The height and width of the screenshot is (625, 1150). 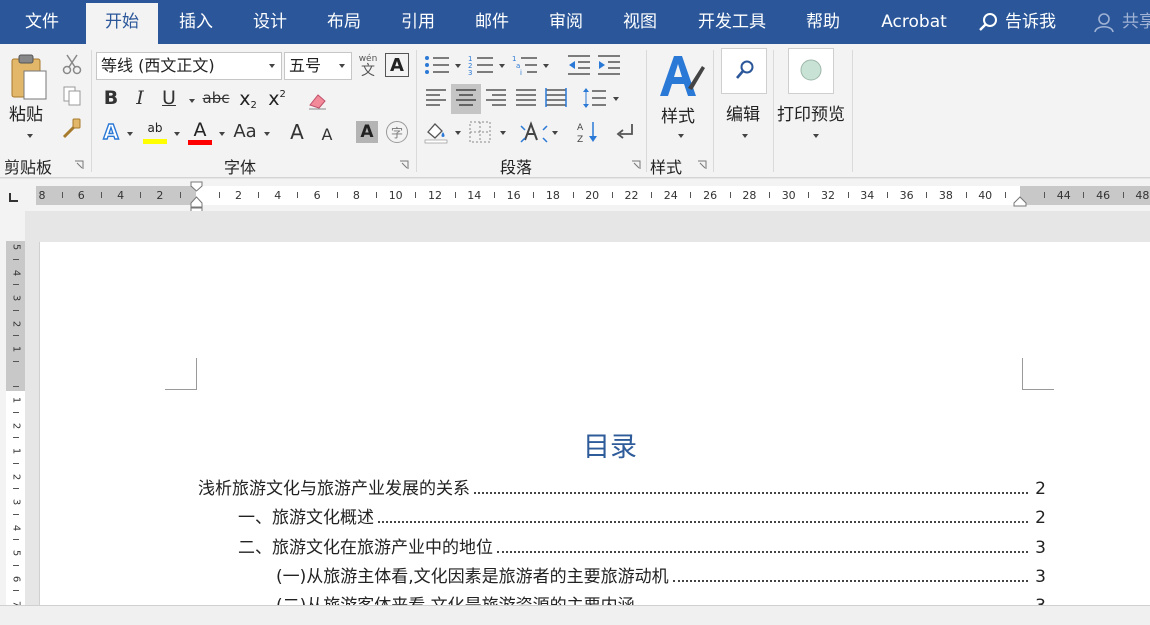 What do you see at coordinates (945, 195) in the screenshot?
I see `ruler-number: 38` at bounding box center [945, 195].